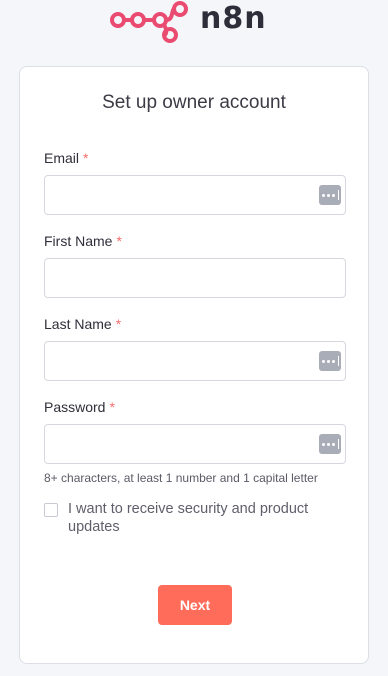  What do you see at coordinates (233, 18) in the screenshot?
I see `brand-name: n8n` at bounding box center [233, 18].